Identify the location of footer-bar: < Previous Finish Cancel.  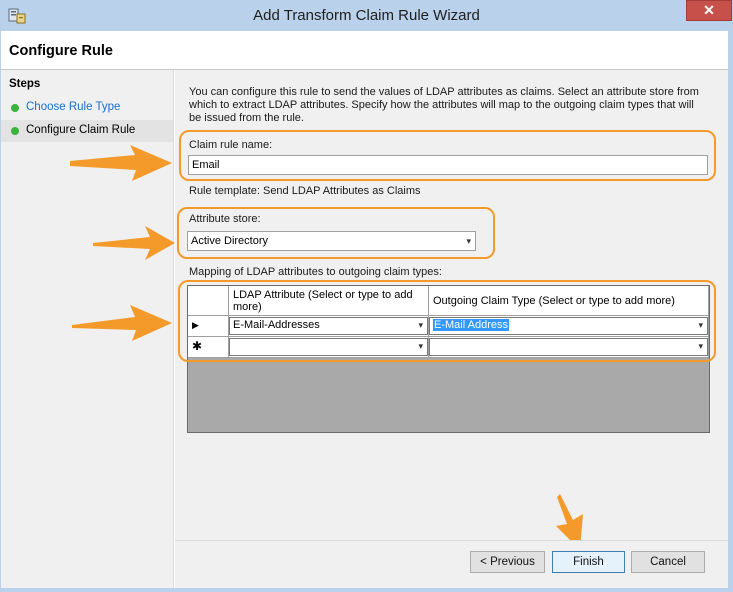
(451, 565).